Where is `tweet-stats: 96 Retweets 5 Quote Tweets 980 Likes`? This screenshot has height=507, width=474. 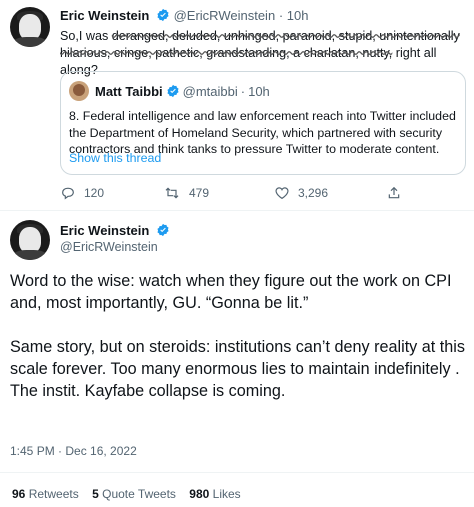 tweet-stats: 96 Retweets 5 Quote Tweets 980 Likes is located at coordinates (131, 494).